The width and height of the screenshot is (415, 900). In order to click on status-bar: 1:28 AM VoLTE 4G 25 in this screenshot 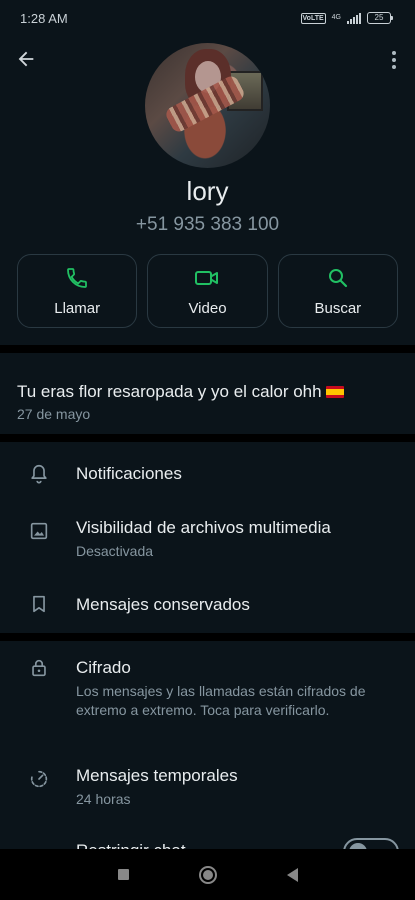, I will do `click(207, 18)`.